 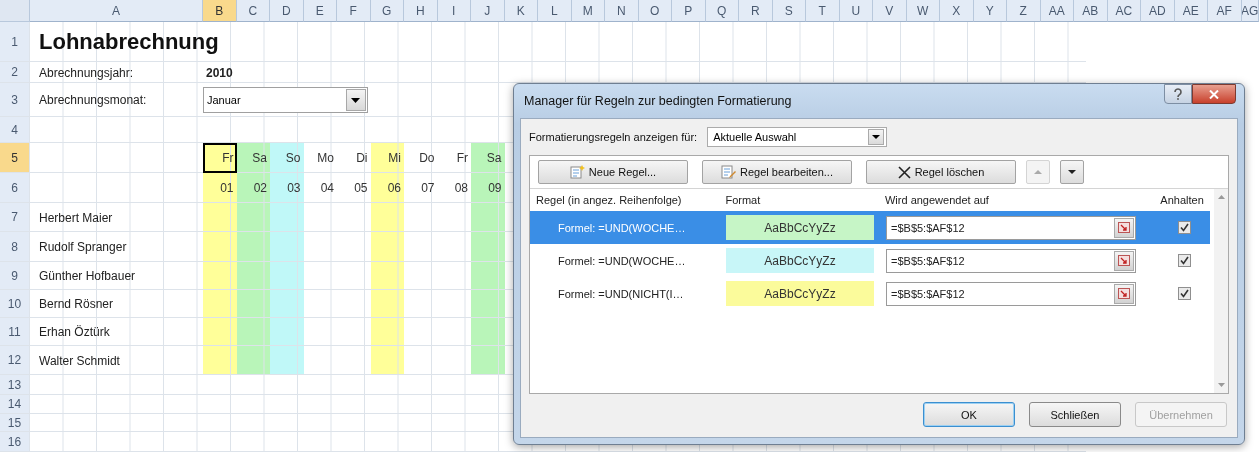 What do you see at coordinates (320, 11) in the screenshot?
I see `column-header: E` at bounding box center [320, 11].